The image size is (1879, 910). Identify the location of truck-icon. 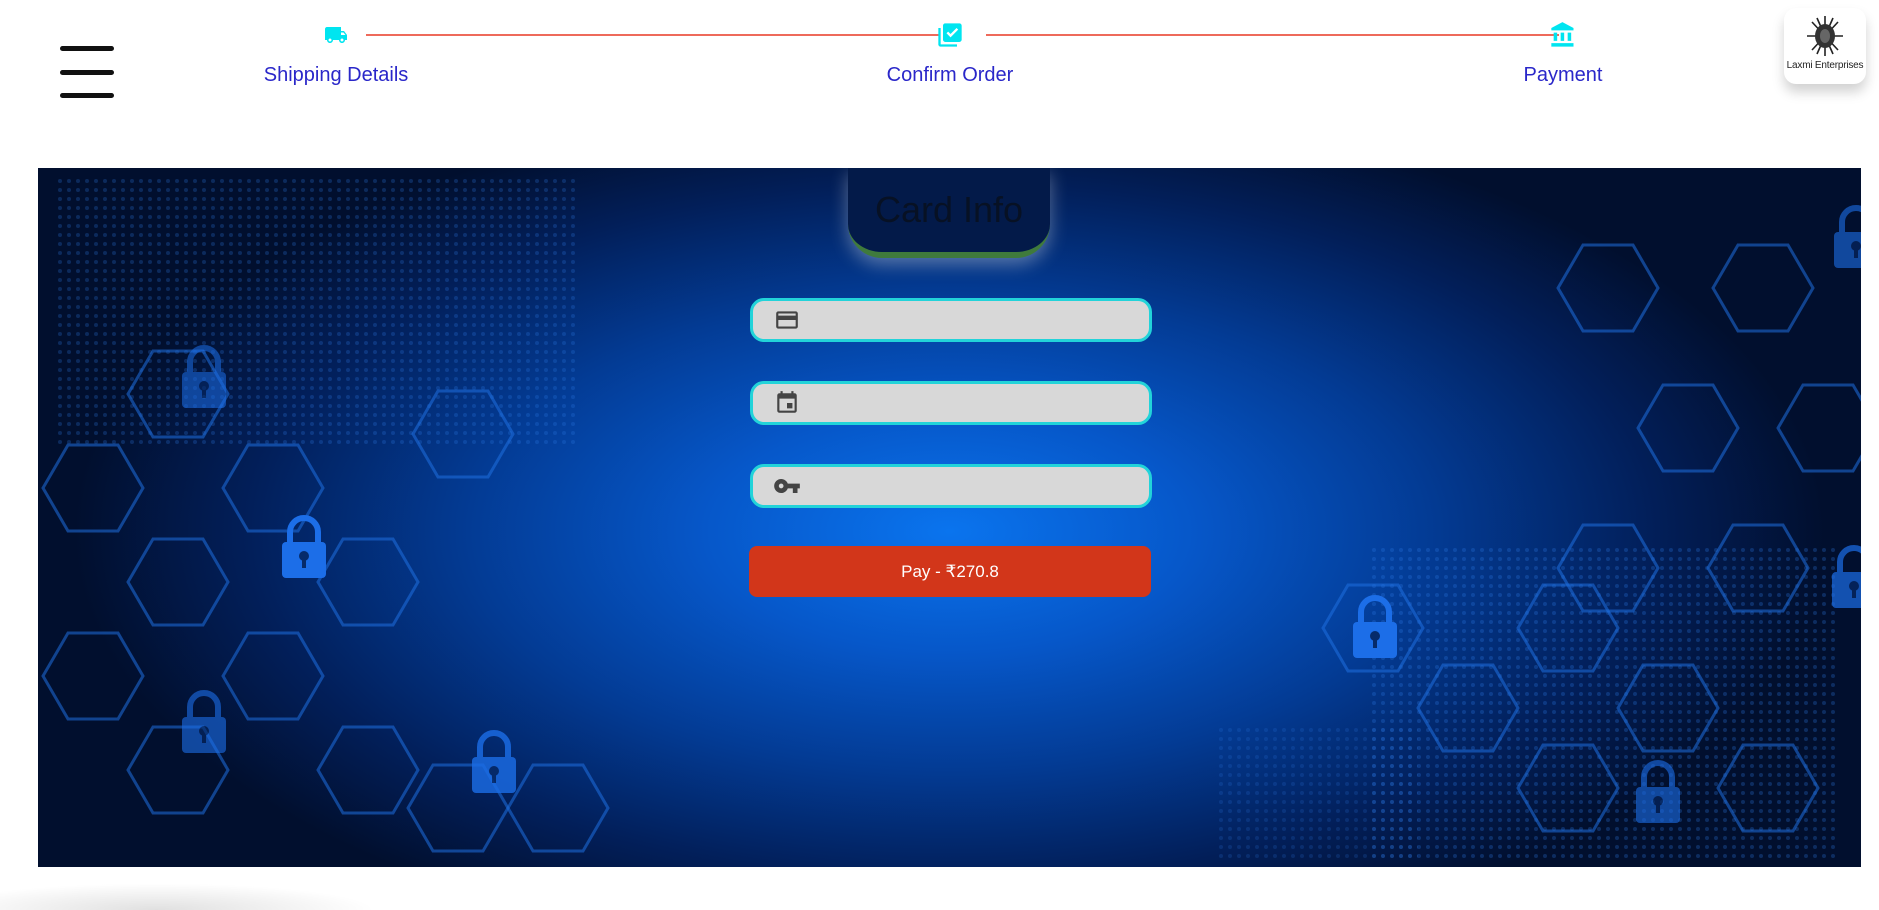
(336, 35).